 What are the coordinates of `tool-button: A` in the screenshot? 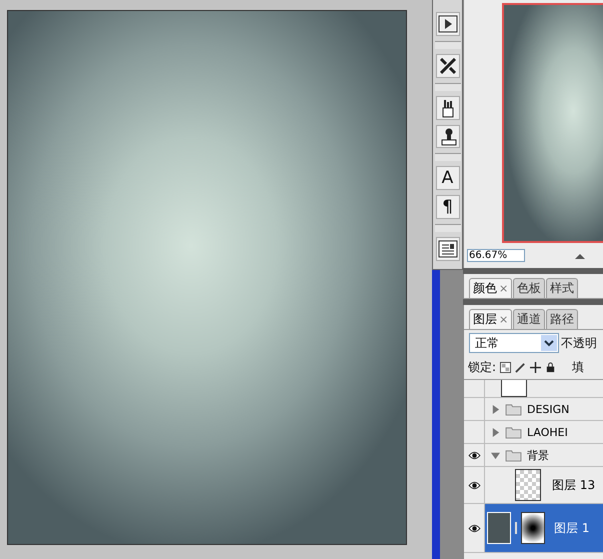 It's located at (448, 178).